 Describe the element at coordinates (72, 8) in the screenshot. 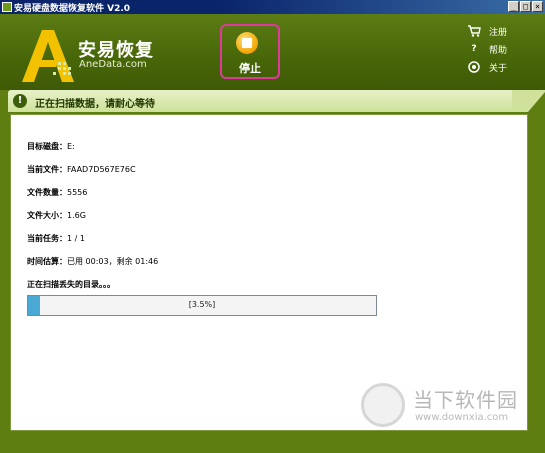

I see `window-title: 安易硬盘数据恢复软件 V2.0` at that location.